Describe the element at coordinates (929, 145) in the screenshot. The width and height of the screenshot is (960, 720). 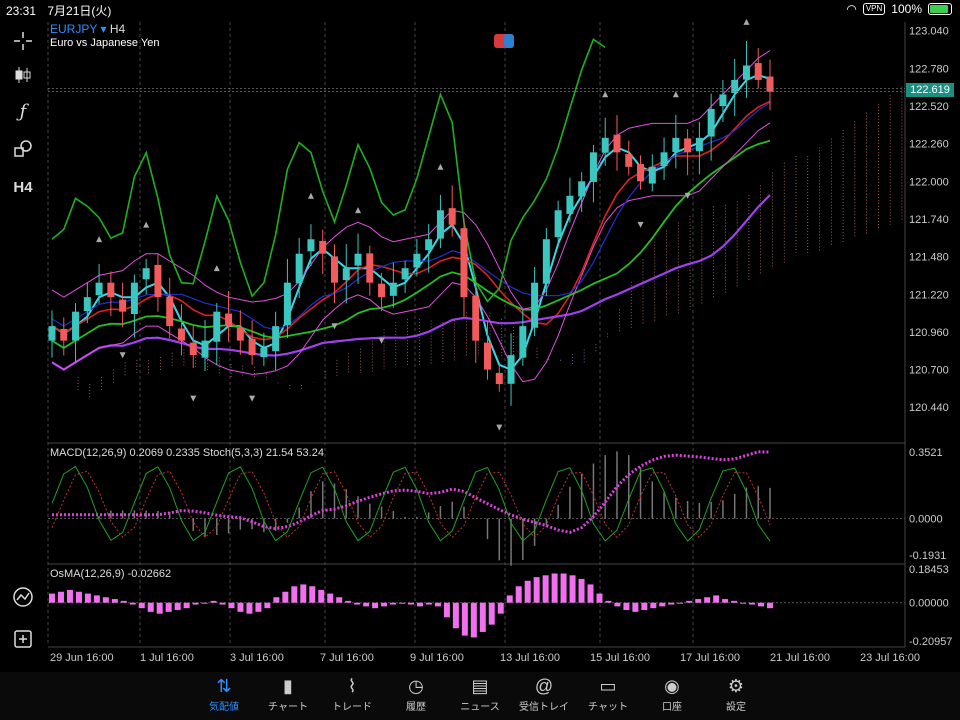
I see `price-axis-label: 122.260` at that location.